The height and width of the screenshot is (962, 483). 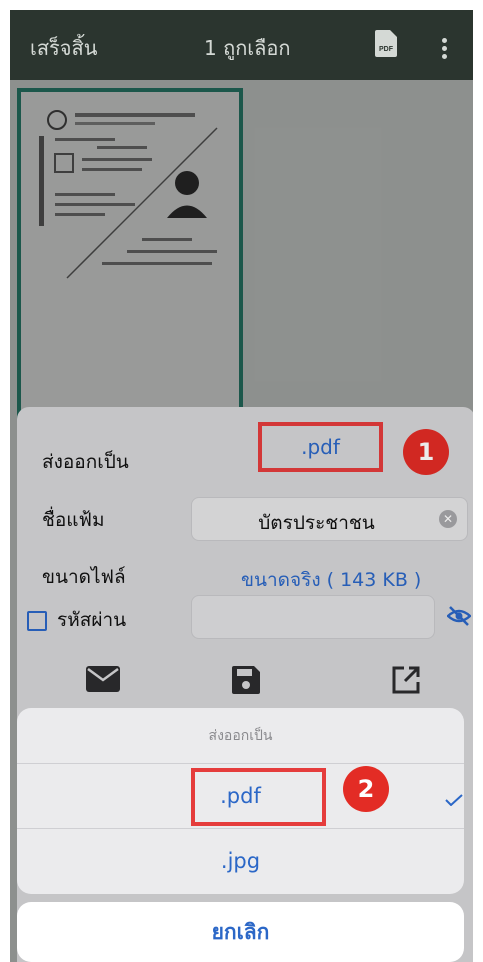 I want to click on option-jpg: .jpg, so click(x=240, y=861).